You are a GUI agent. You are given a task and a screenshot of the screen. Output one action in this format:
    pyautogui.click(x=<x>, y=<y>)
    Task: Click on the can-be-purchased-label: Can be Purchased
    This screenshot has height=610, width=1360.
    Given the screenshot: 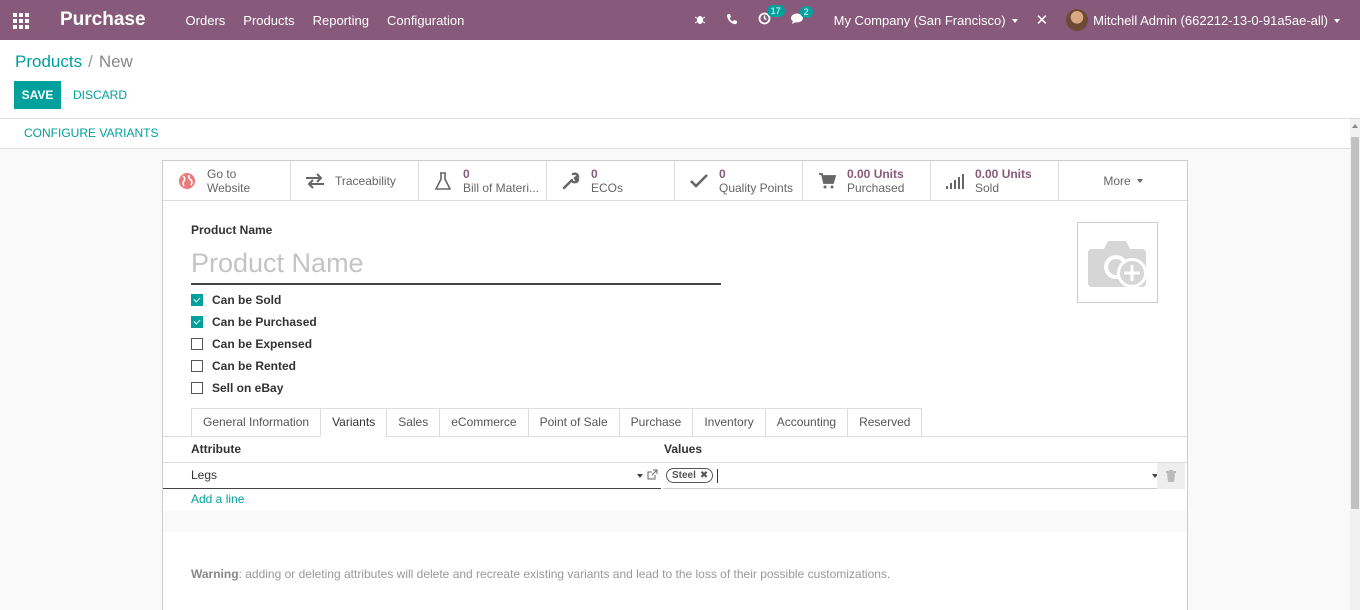 What is the action you would take?
    pyautogui.click(x=264, y=322)
    